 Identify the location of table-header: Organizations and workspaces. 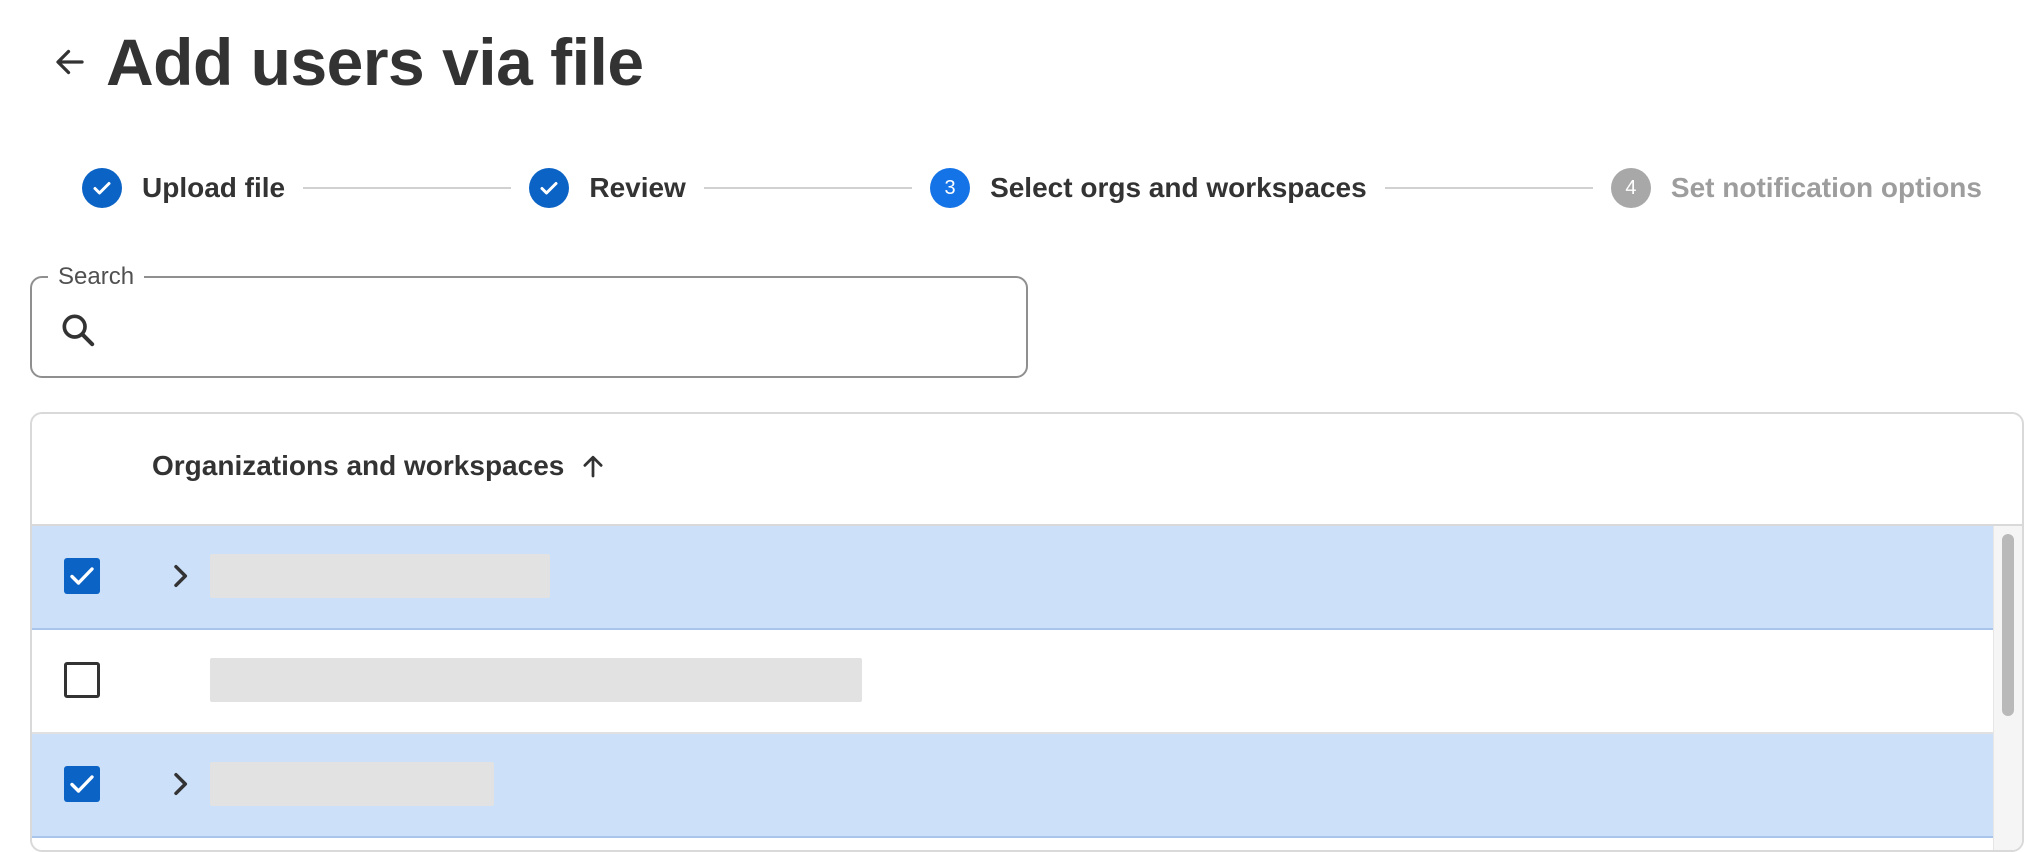
(1027, 470).